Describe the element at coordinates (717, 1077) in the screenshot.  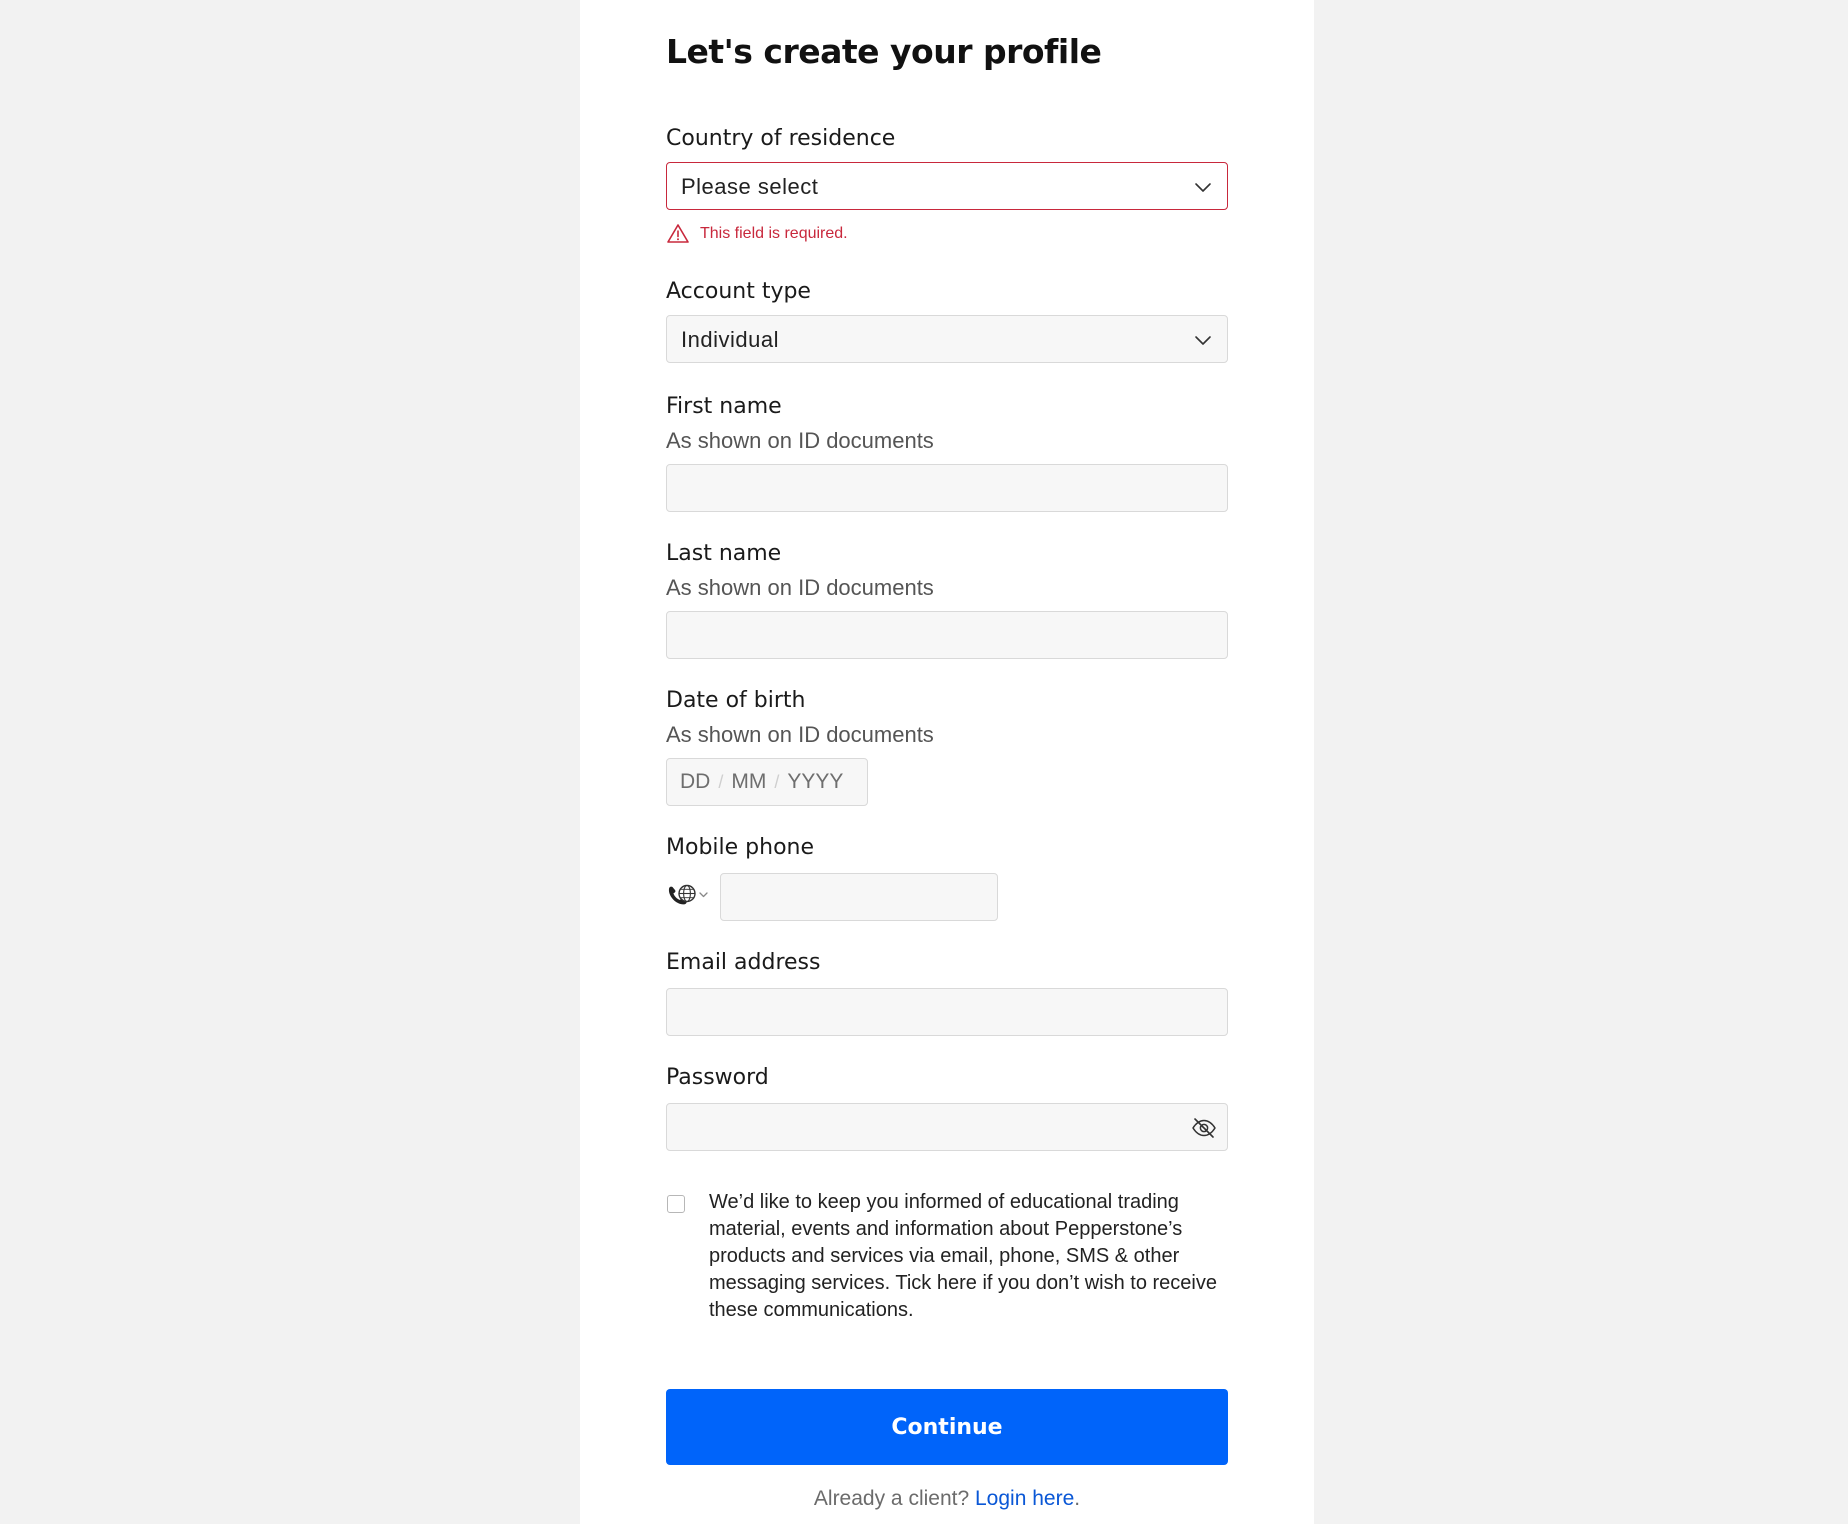
I see `password-label: Password` at that location.